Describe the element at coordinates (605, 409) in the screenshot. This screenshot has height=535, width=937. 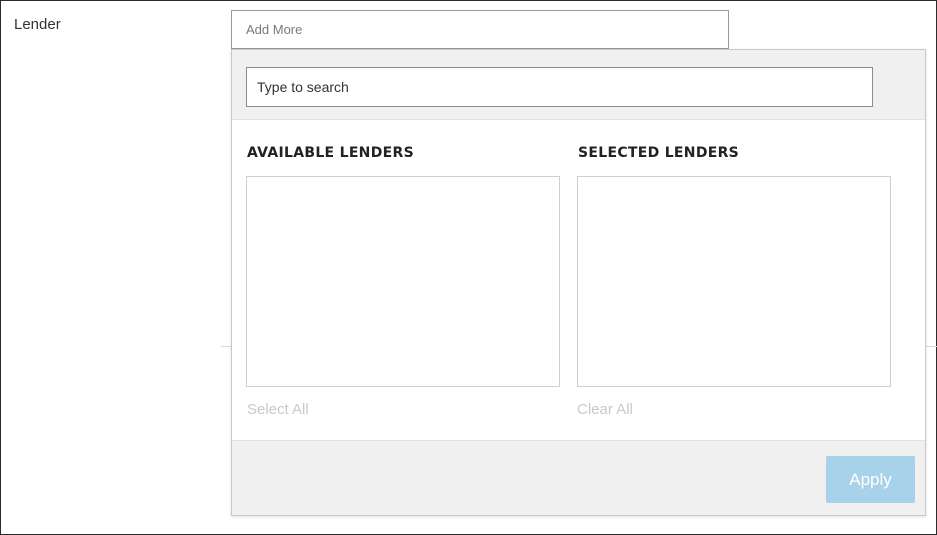
I see `clear-all-link: Clear All` at that location.